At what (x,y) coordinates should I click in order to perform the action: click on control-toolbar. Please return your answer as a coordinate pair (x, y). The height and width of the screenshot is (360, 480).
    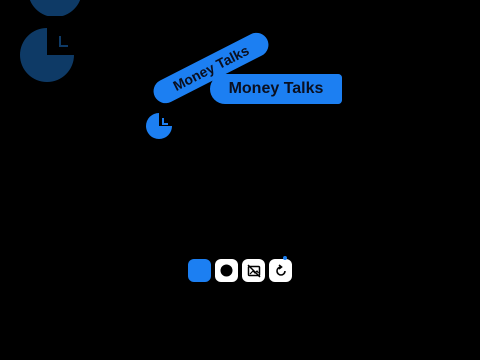
    Looking at the image, I should click on (240, 270).